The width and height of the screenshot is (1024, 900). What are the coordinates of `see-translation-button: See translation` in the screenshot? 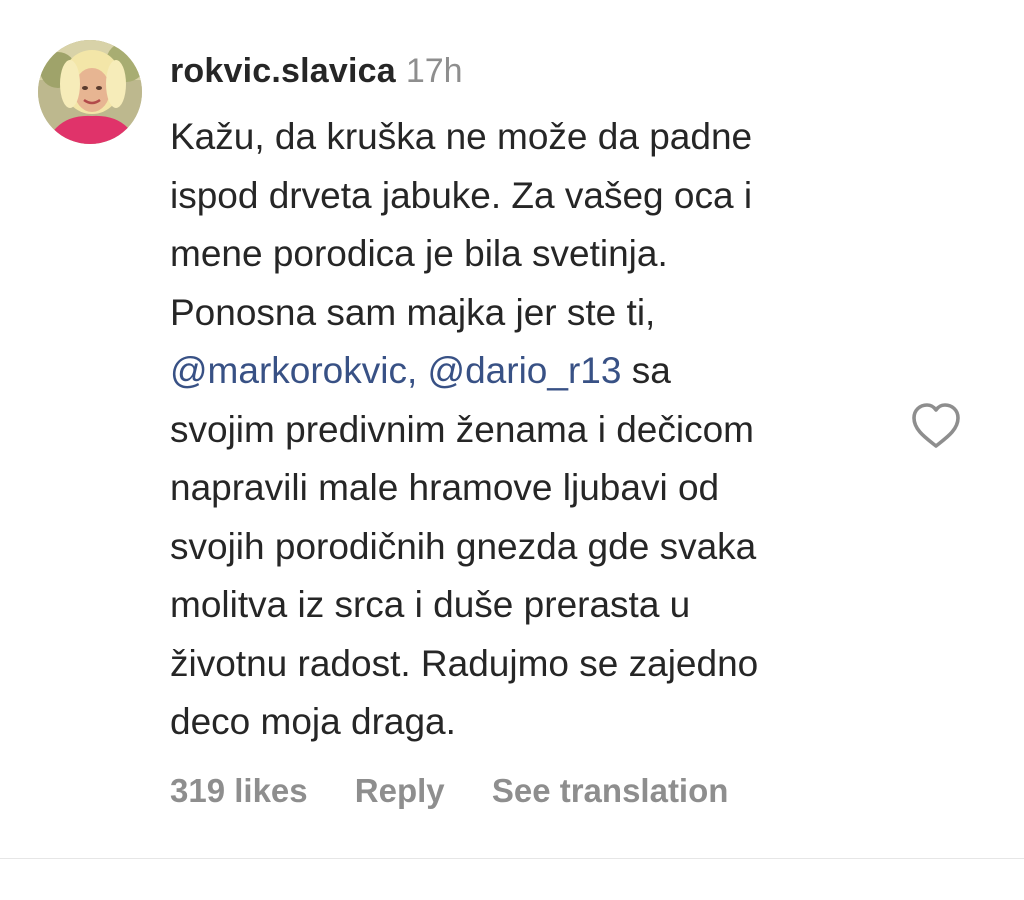 It's located at (610, 791).